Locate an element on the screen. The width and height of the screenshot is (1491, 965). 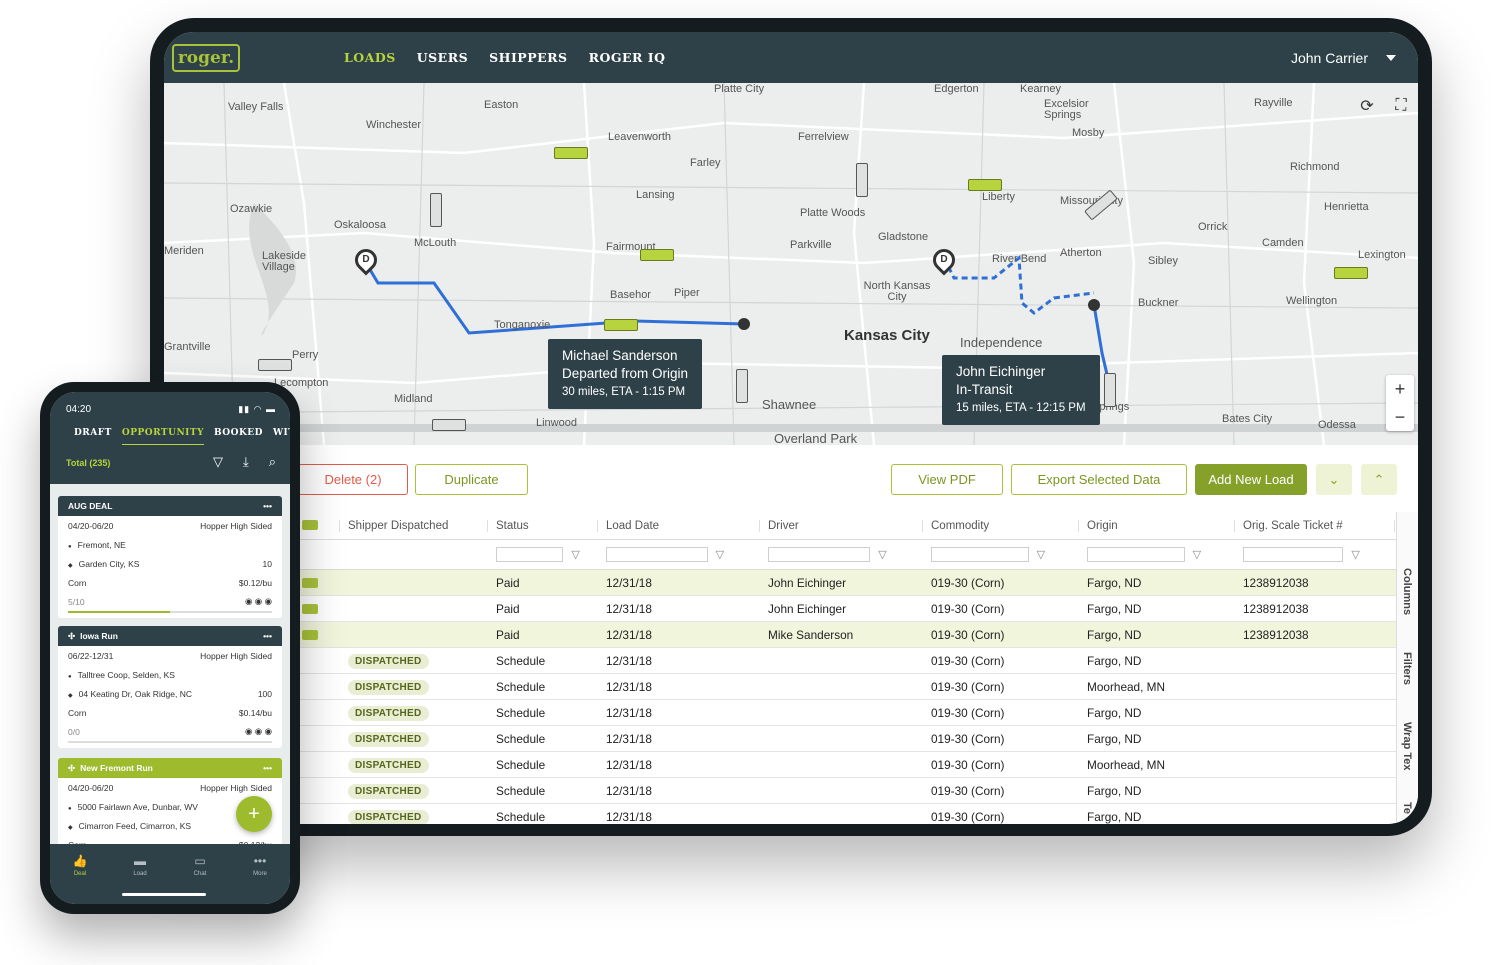
column-header: Origin is located at coordinates (1157, 525).